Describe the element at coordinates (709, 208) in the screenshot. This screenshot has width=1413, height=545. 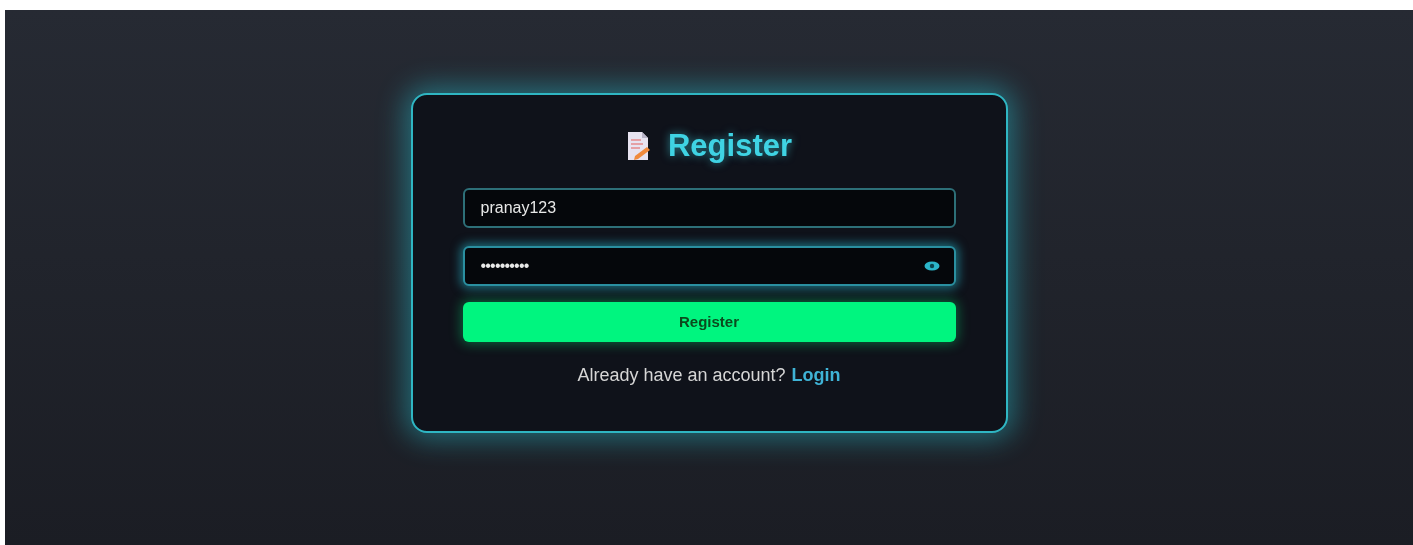
I see `username-field: pranay123` at that location.